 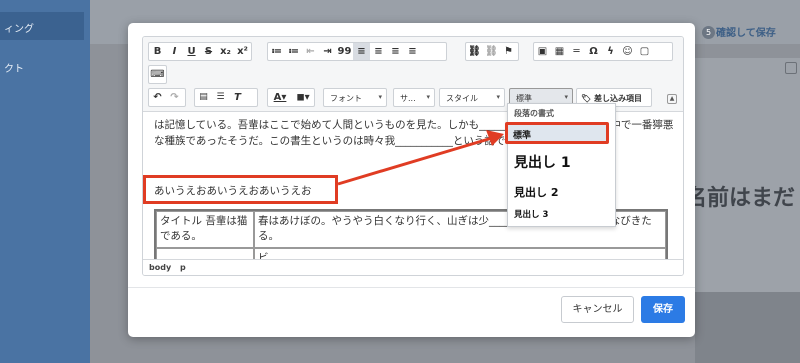 I want to click on format-option-h3: 見出し 3, so click(x=561, y=214).